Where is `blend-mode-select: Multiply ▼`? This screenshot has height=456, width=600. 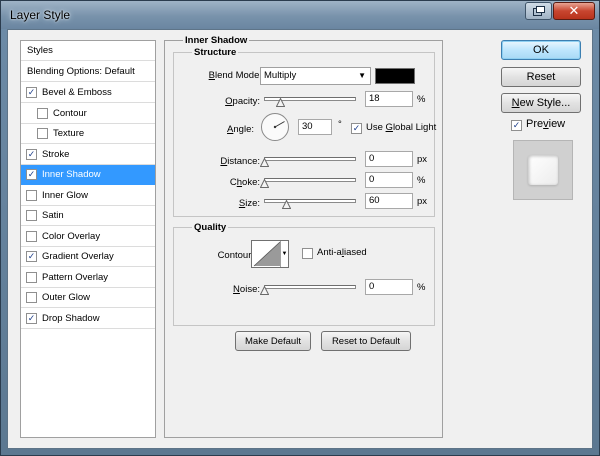 blend-mode-select: Multiply ▼ is located at coordinates (315, 76).